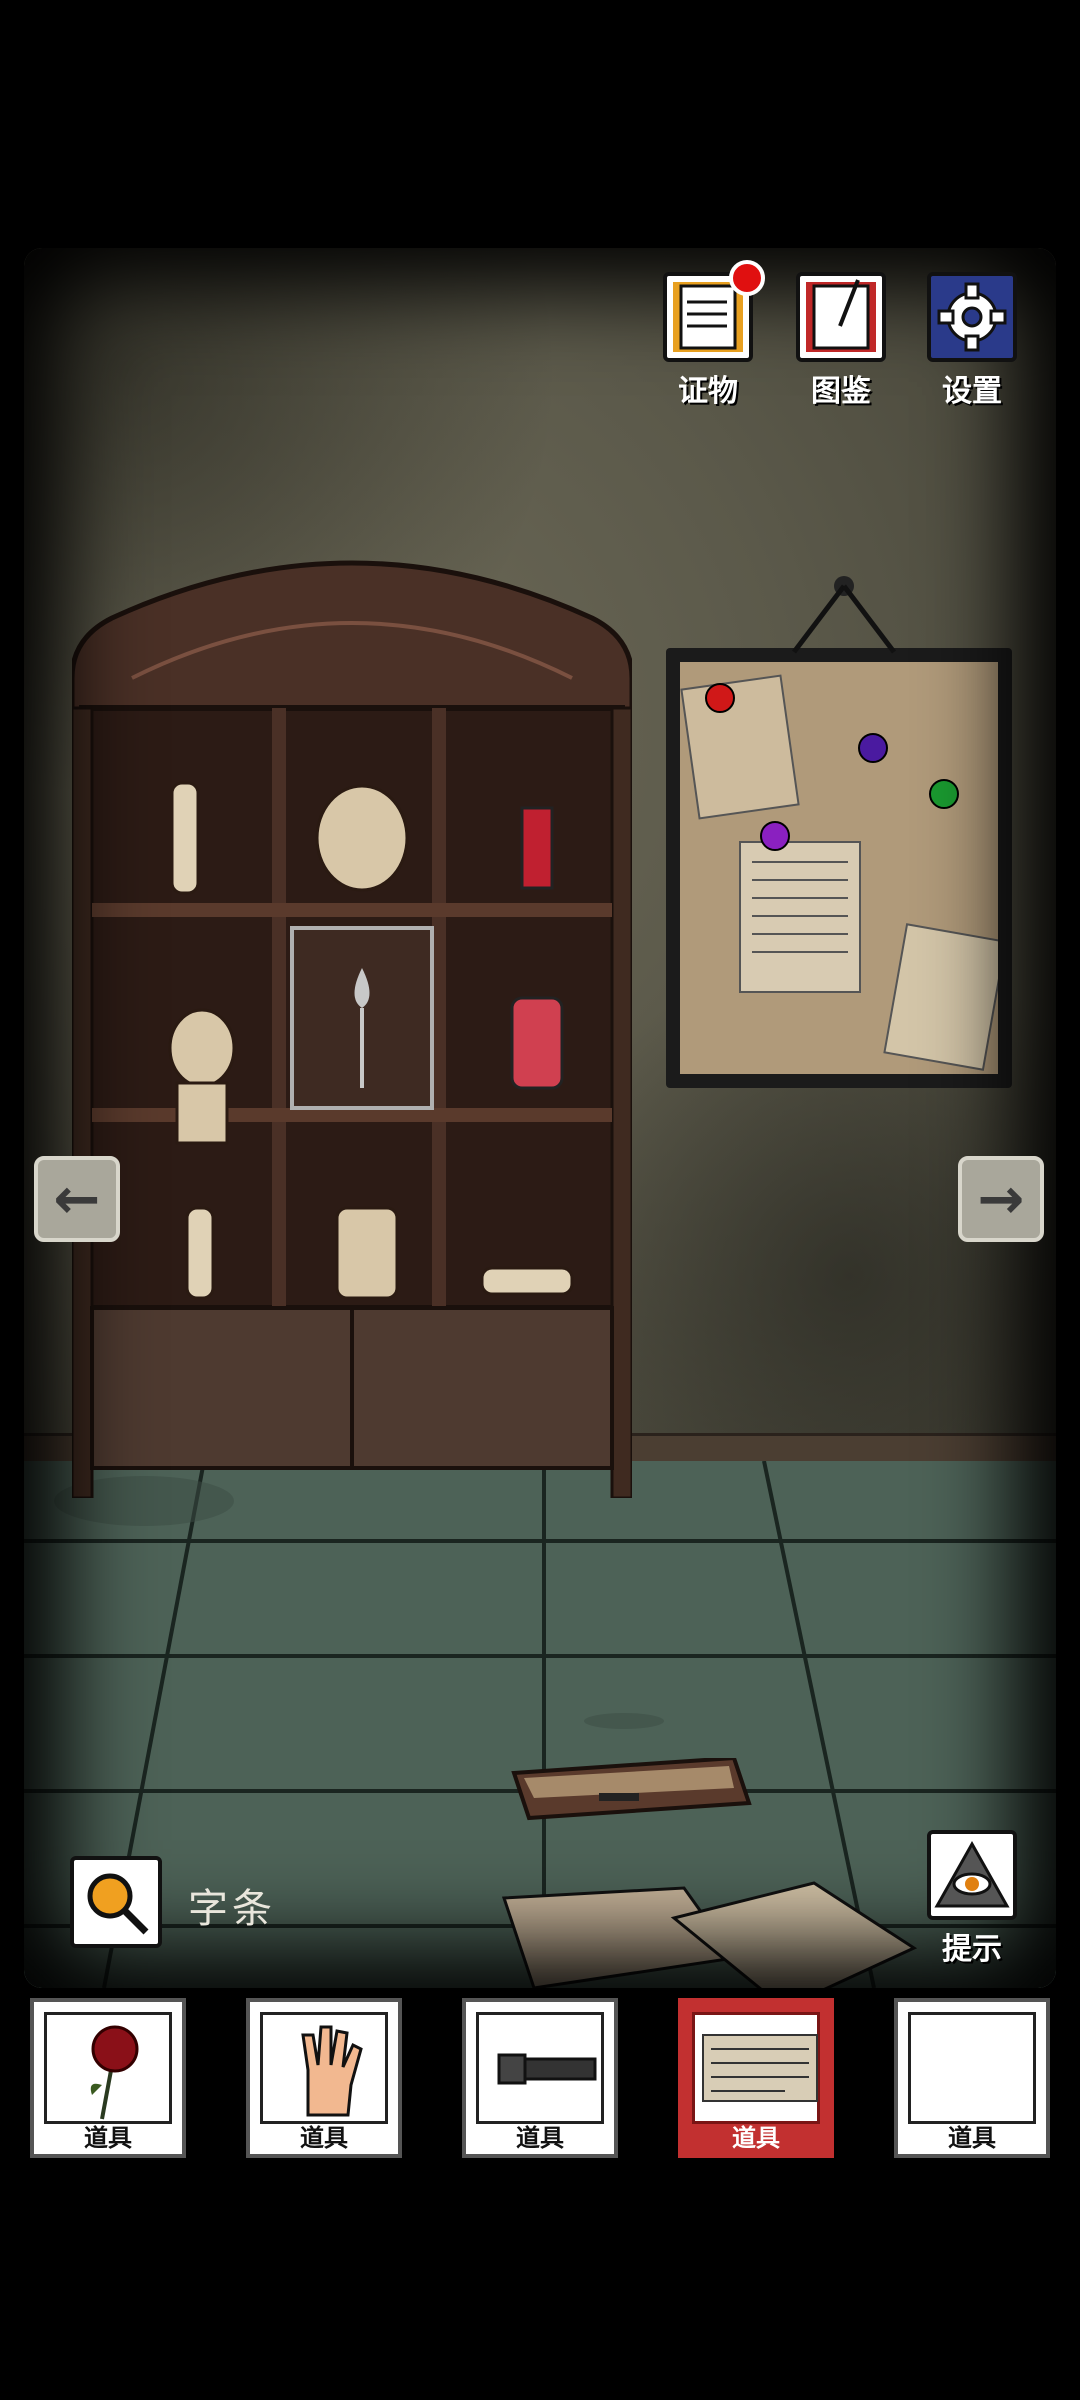  I want to click on cork-board, so click(839, 868).